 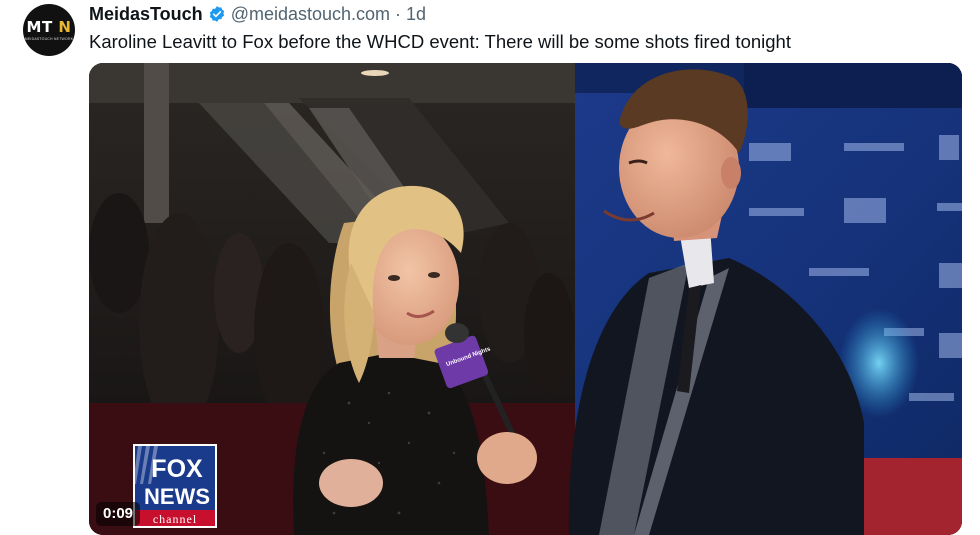 I want to click on fox-logo-line3: channel, so click(x=175, y=519).